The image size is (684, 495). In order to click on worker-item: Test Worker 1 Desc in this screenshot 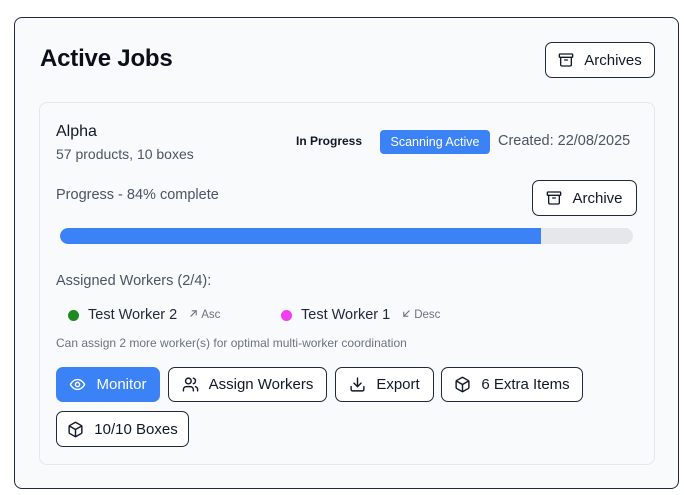, I will do `click(360, 315)`.